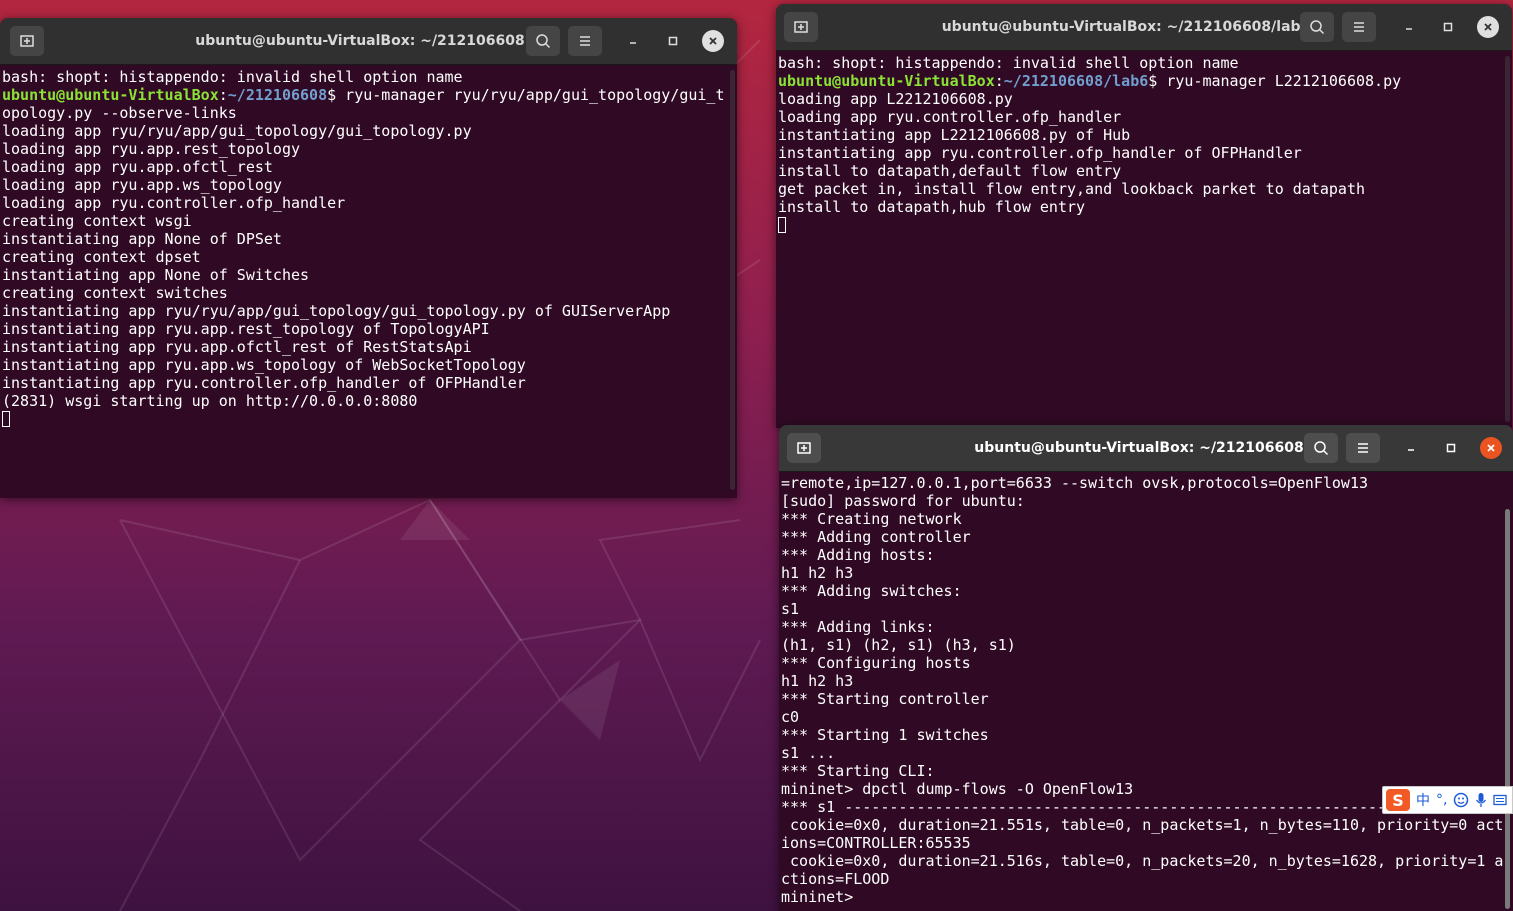  I want to click on line-text: *** Creating network, so click(871, 519).